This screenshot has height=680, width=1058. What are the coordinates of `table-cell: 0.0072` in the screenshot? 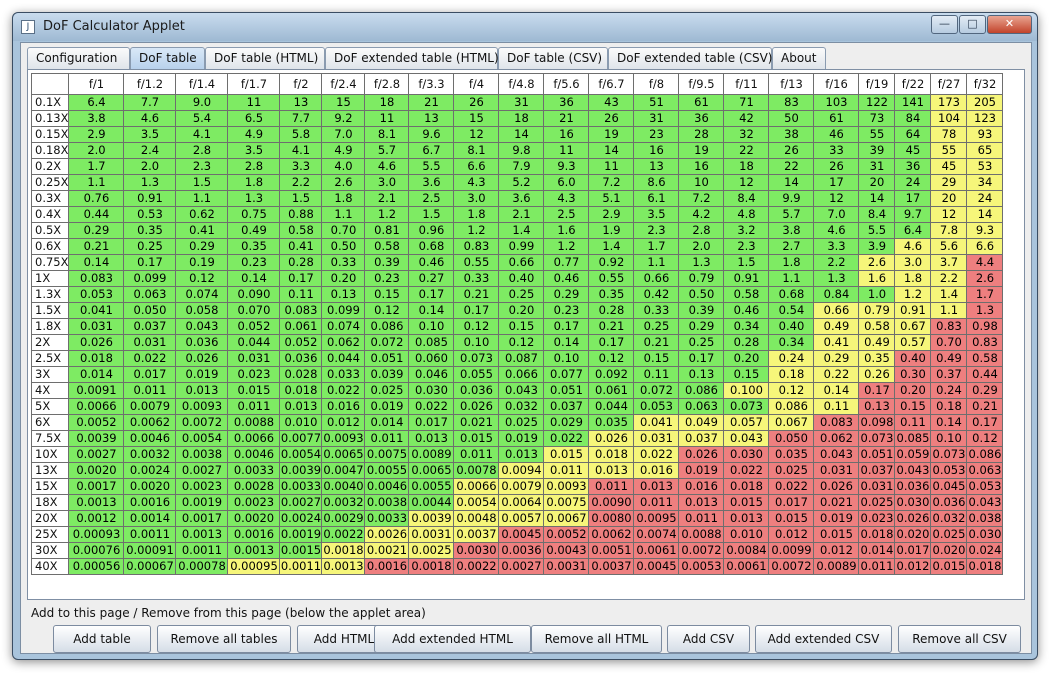 It's located at (791, 566).